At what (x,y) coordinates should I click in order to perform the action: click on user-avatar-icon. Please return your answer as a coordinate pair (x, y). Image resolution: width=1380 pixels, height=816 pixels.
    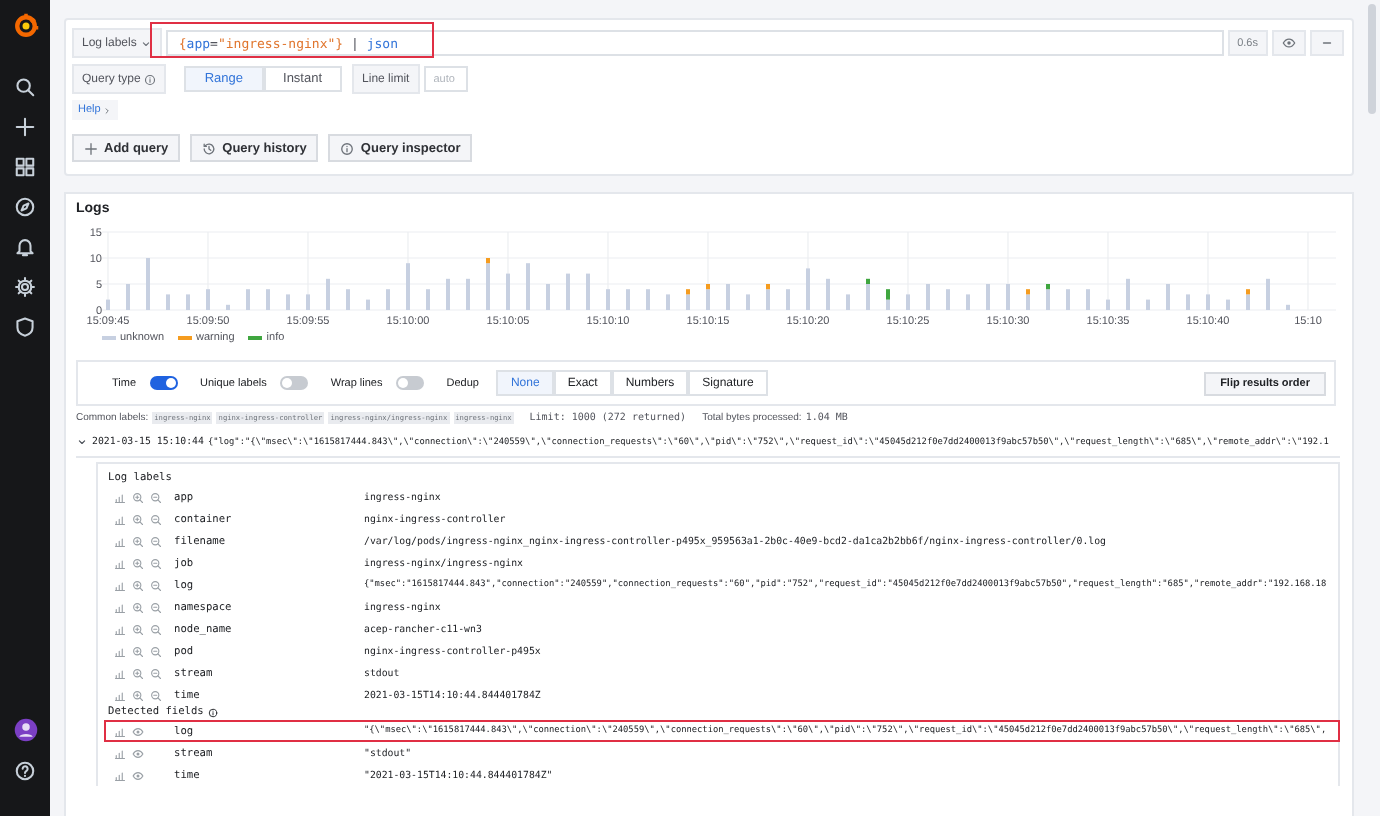
    Looking at the image, I should click on (25, 730).